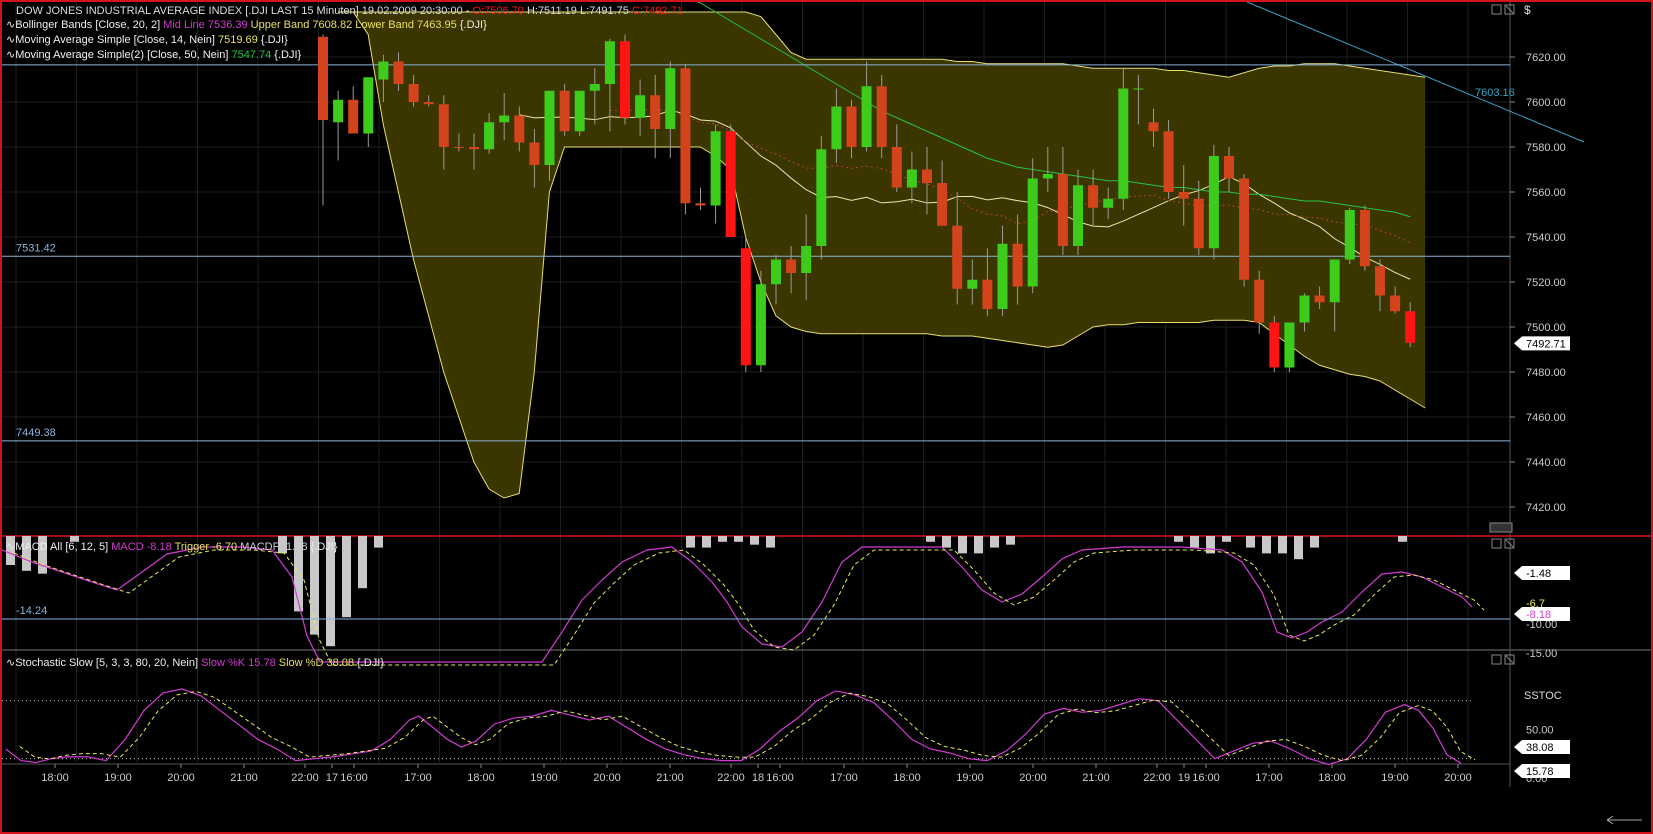  I want to click on main-pane-restore-icon, so click(1496, 9).